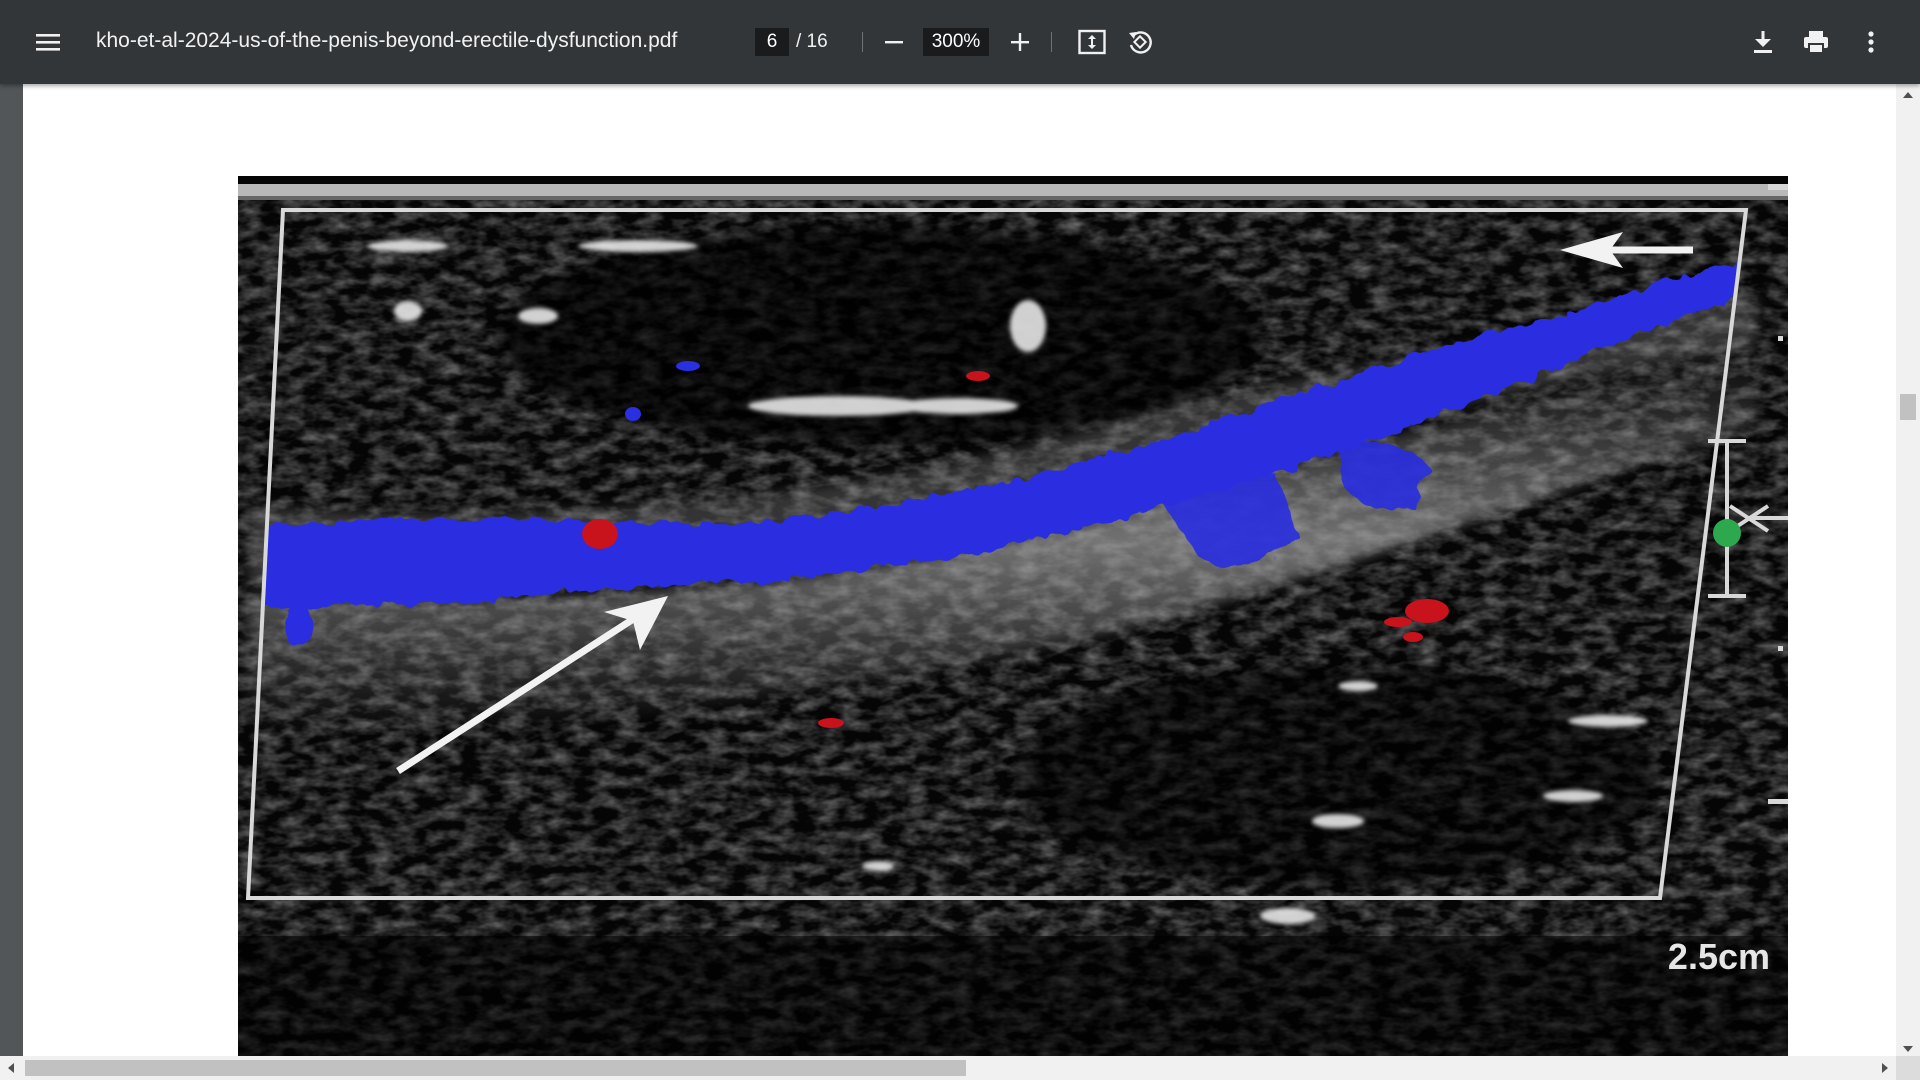 The image size is (1920, 1080). I want to click on rotate-button, so click(1140, 42).